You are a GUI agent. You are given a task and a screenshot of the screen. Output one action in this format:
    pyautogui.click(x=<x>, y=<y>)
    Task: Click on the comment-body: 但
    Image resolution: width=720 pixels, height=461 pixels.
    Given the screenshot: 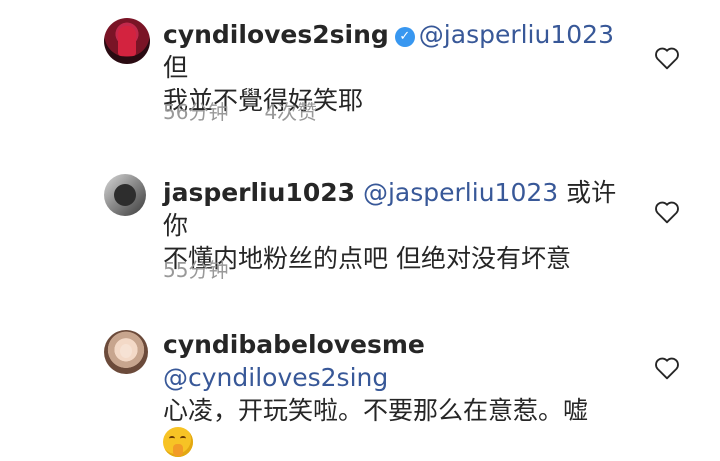 What is the action you would take?
    pyautogui.click(x=176, y=67)
    